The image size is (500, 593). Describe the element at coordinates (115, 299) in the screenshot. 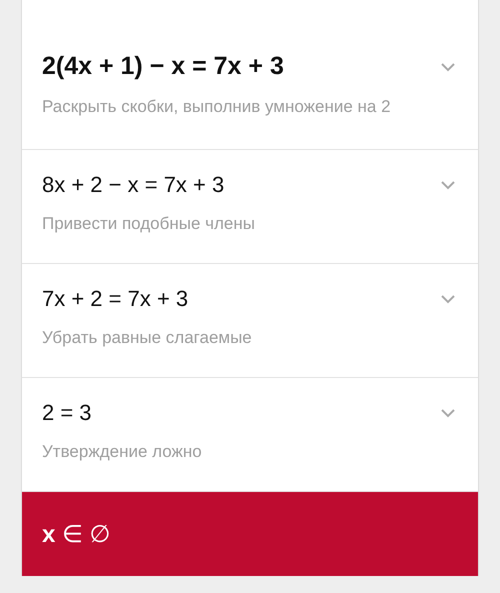

I see `equation: 7x + 2 = 7x + 3` at that location.